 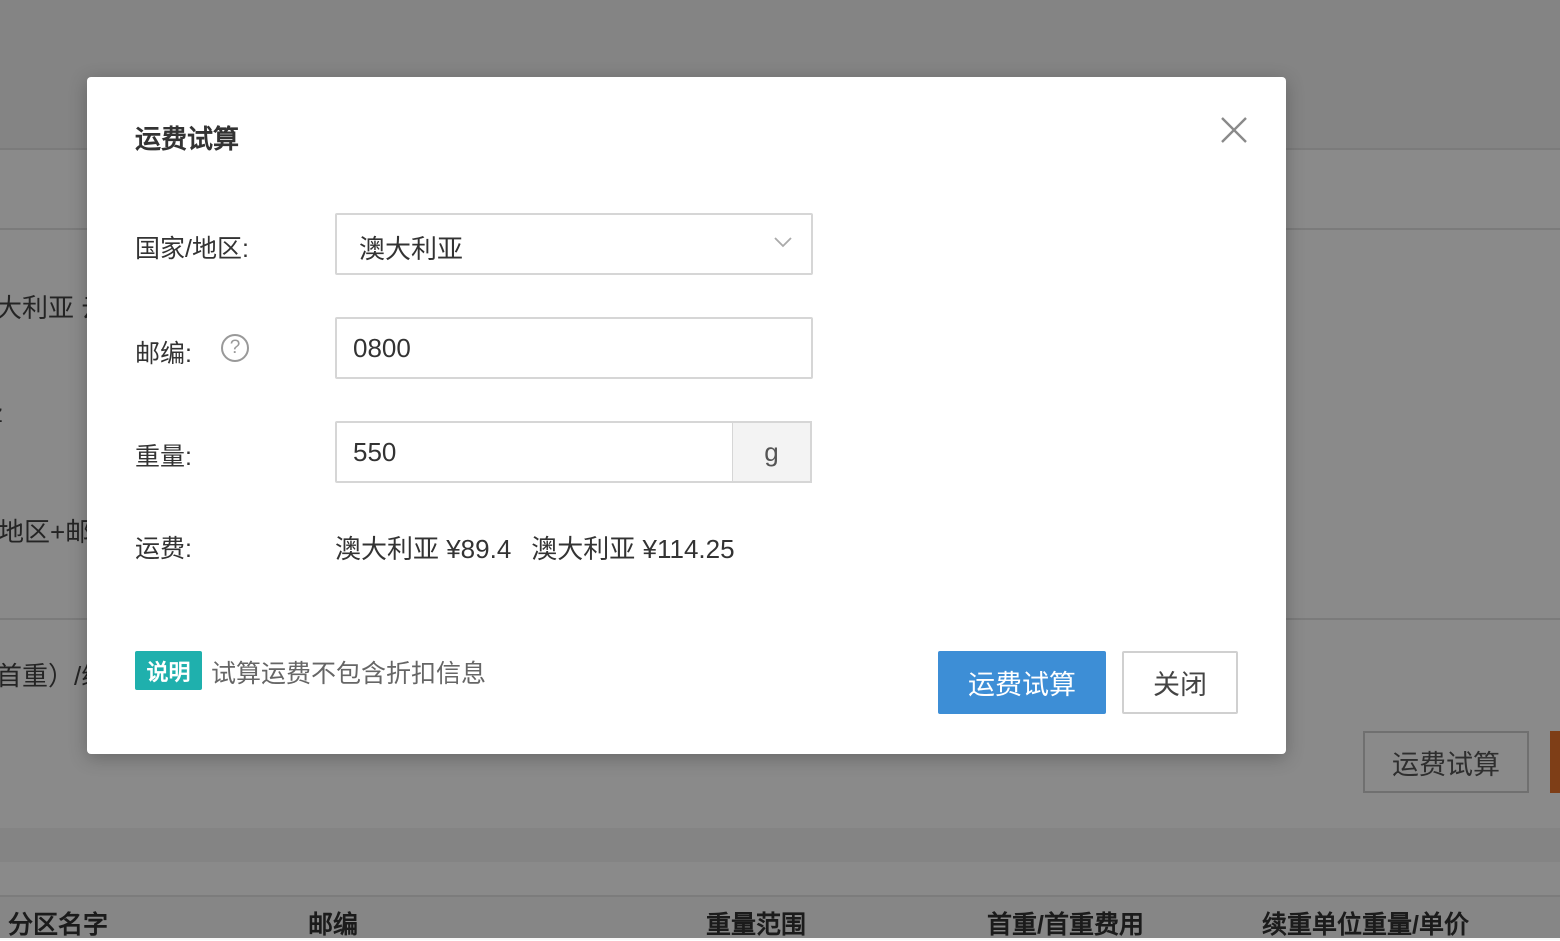 I want to click on close-button: 关闭, so click(x=1180, y=682).